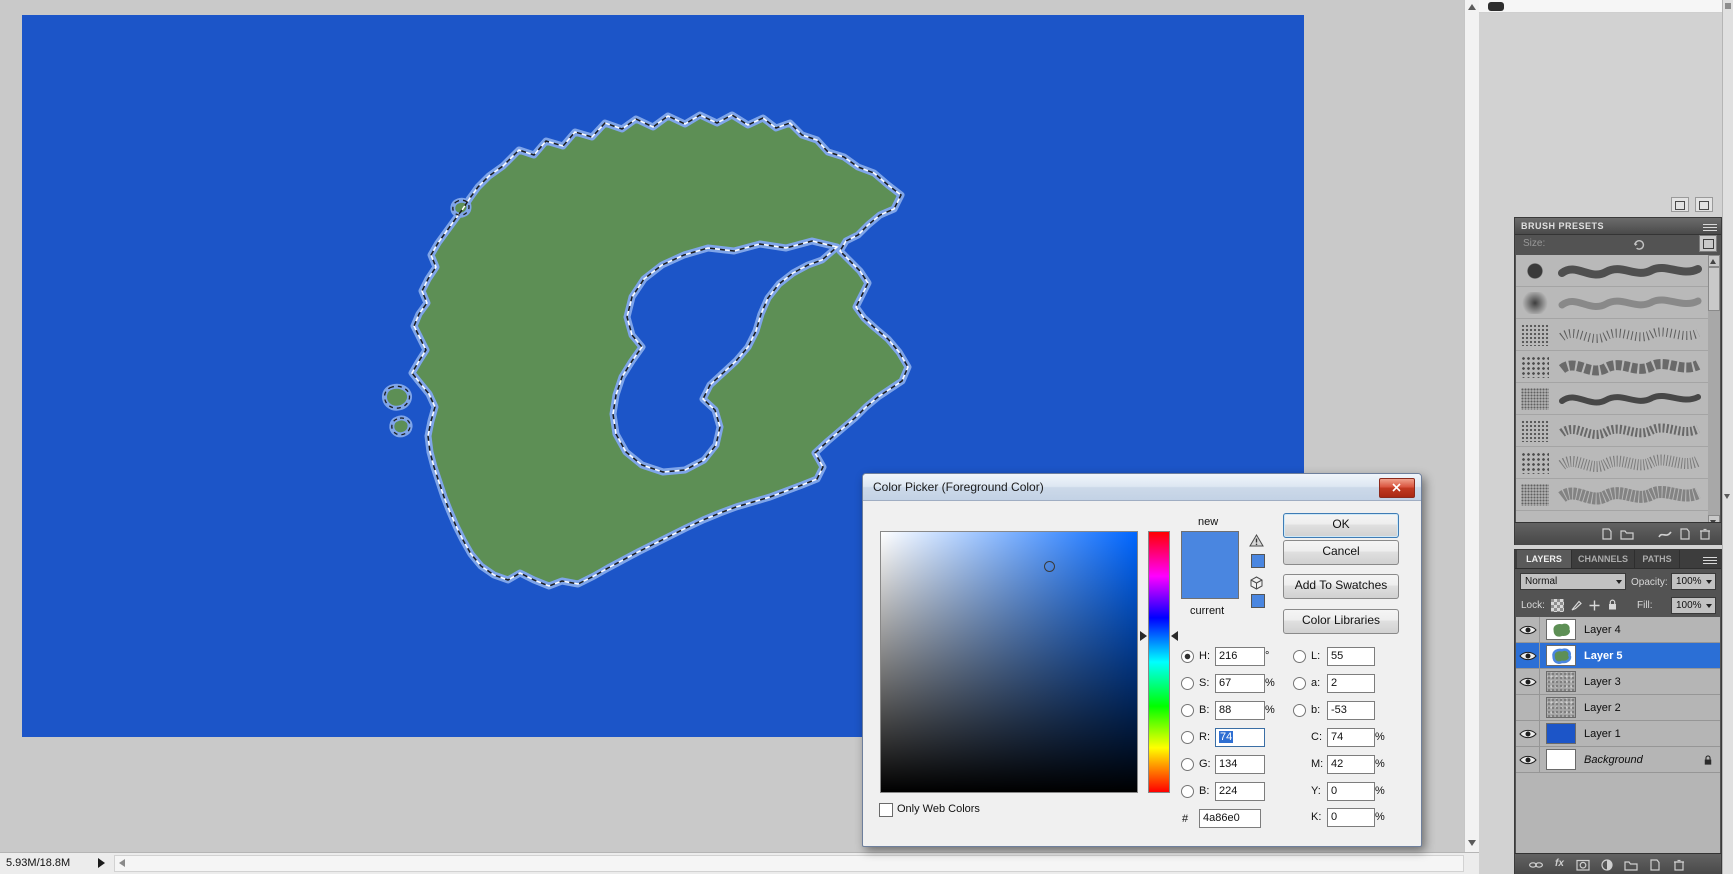  Describe the element at coordinates (1240, 764) in the screenshot. I see `g-field: 134` at that location.